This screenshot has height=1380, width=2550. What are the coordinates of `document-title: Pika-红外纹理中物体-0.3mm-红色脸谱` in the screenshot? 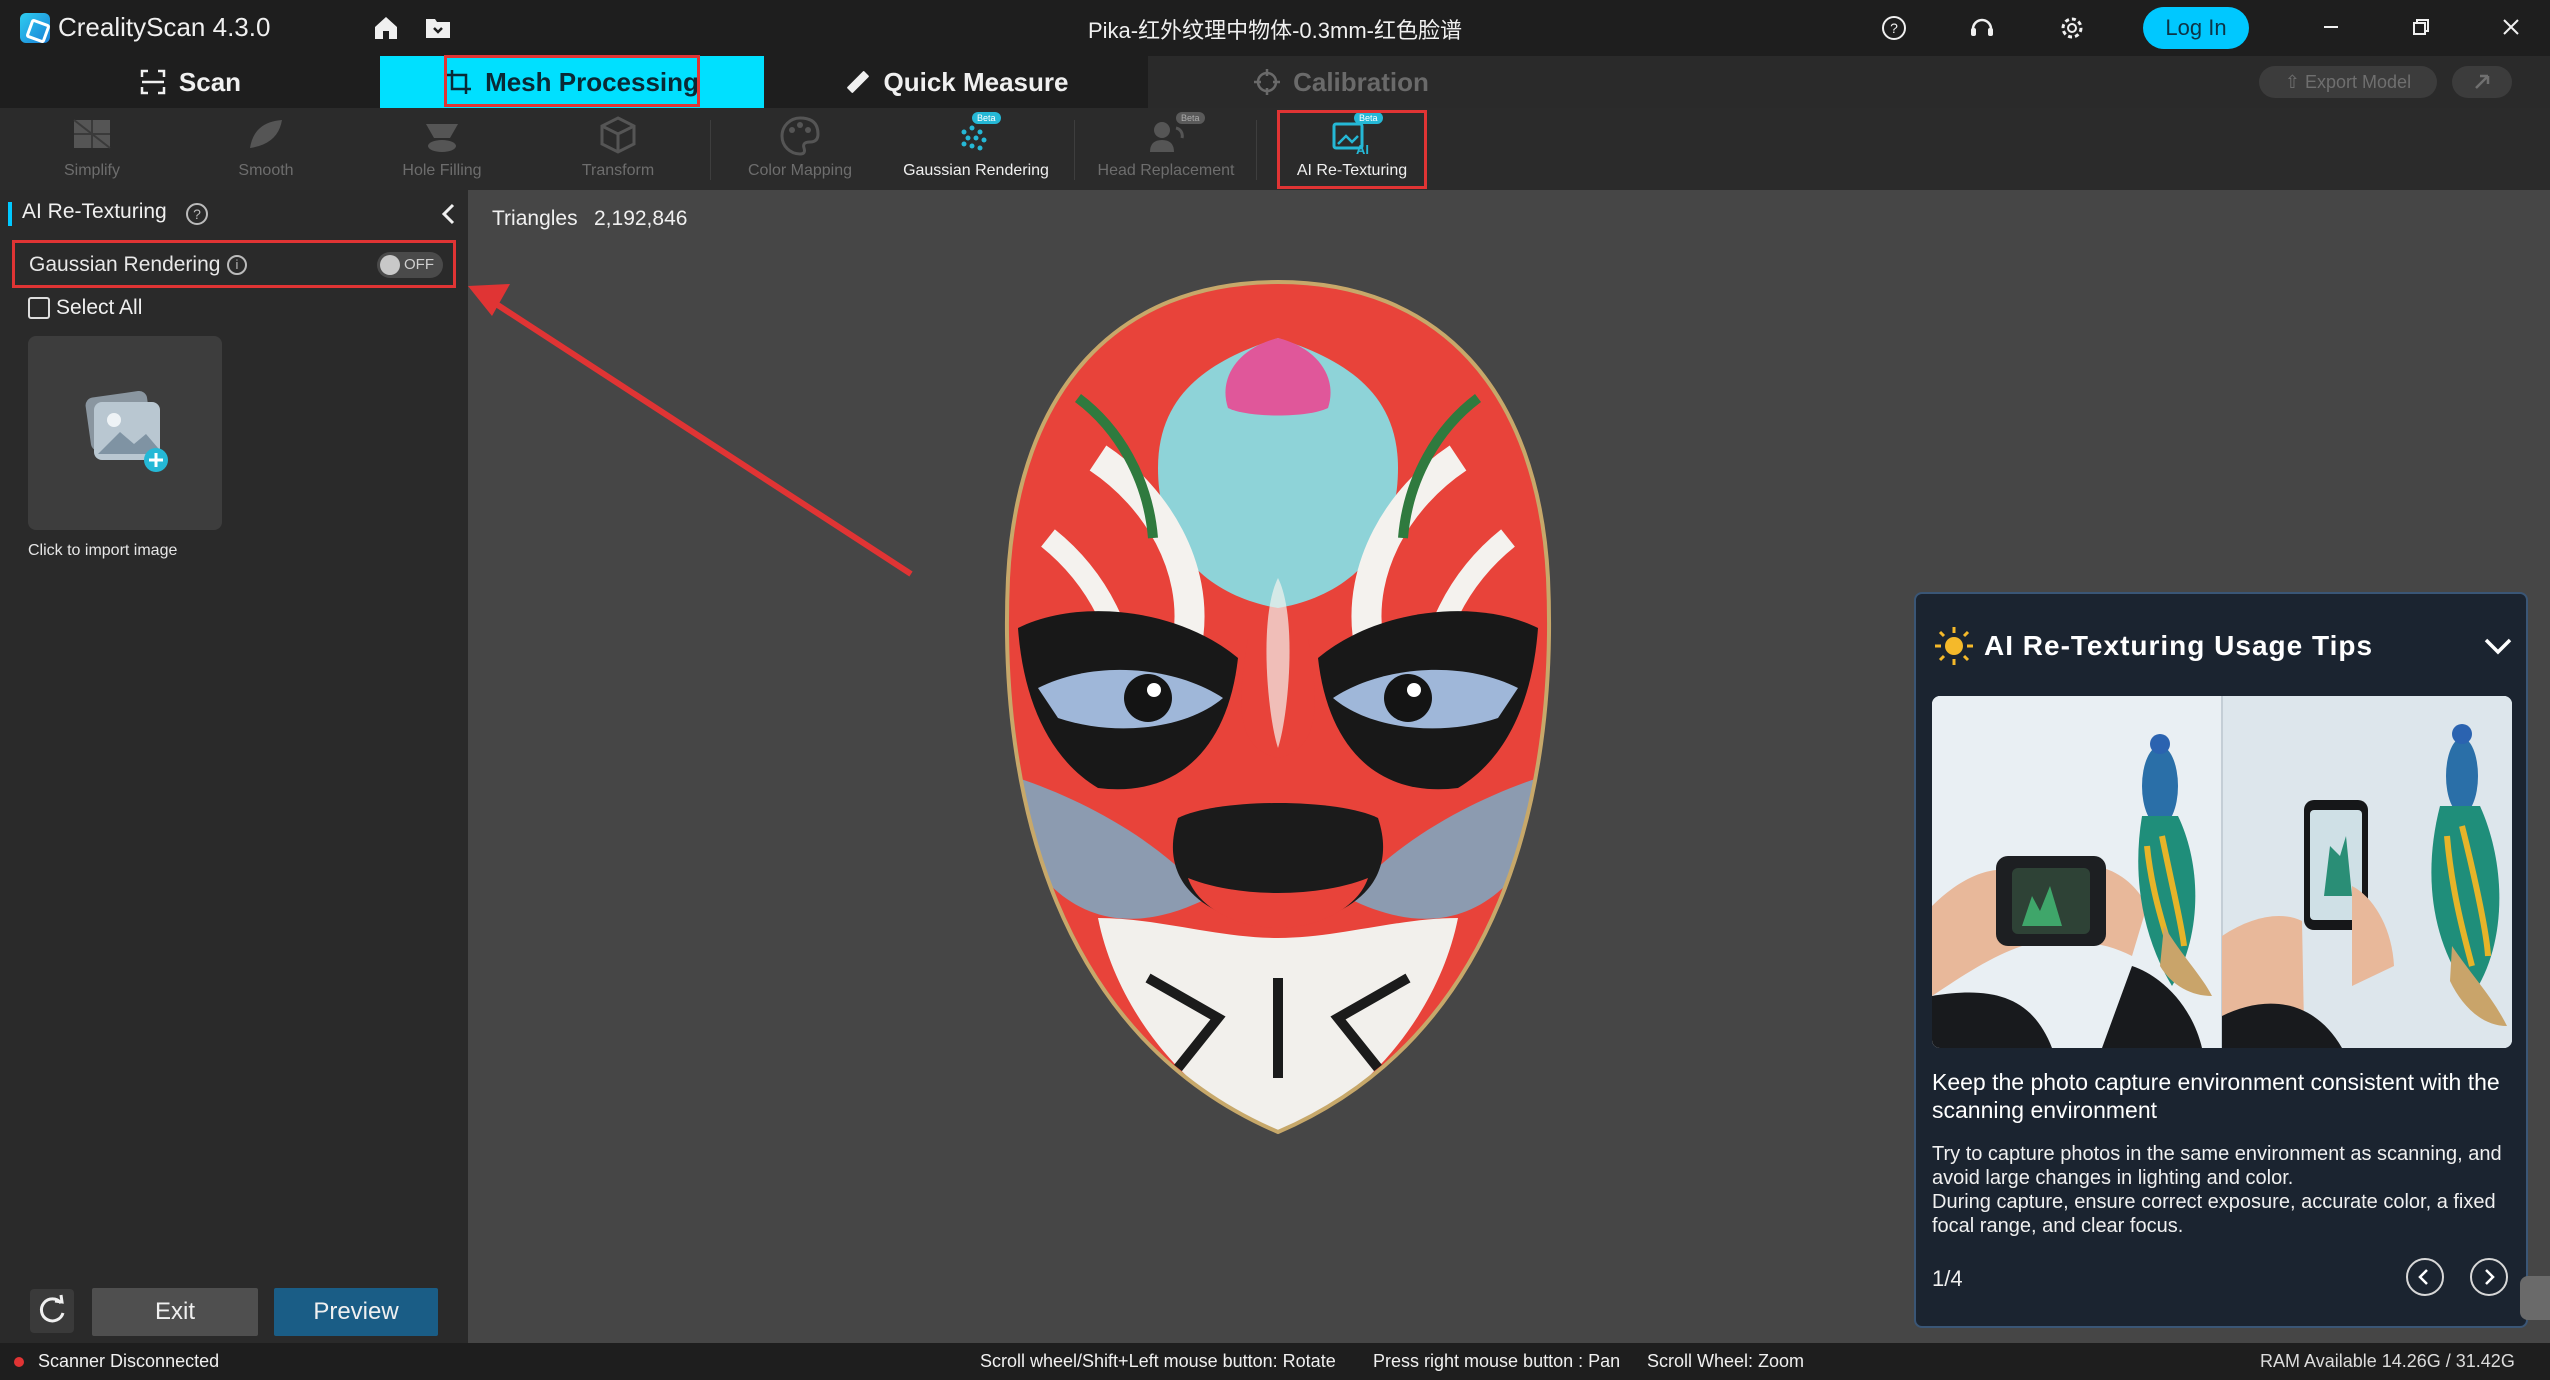 It's located at (1274, 30).